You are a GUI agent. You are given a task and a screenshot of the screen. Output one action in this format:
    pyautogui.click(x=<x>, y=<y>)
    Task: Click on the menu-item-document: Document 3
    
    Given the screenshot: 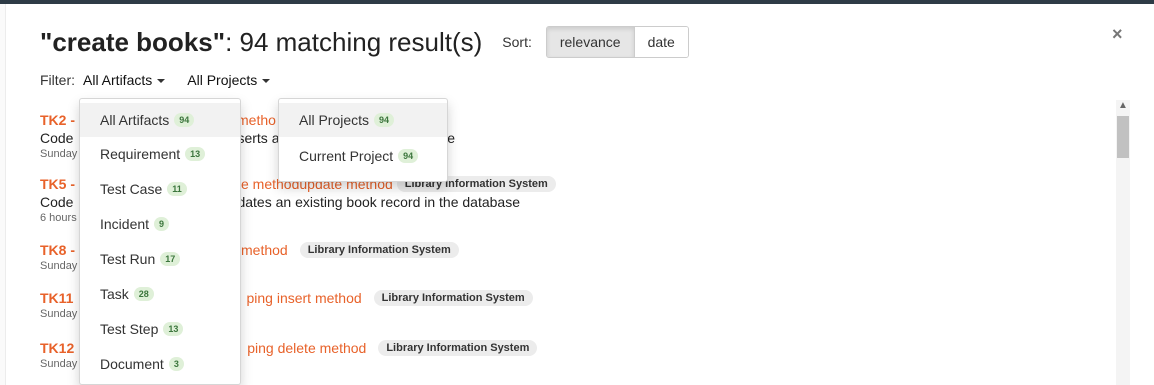 What is the action you would take?
    pyautogui.click(x=160, y=364)
    